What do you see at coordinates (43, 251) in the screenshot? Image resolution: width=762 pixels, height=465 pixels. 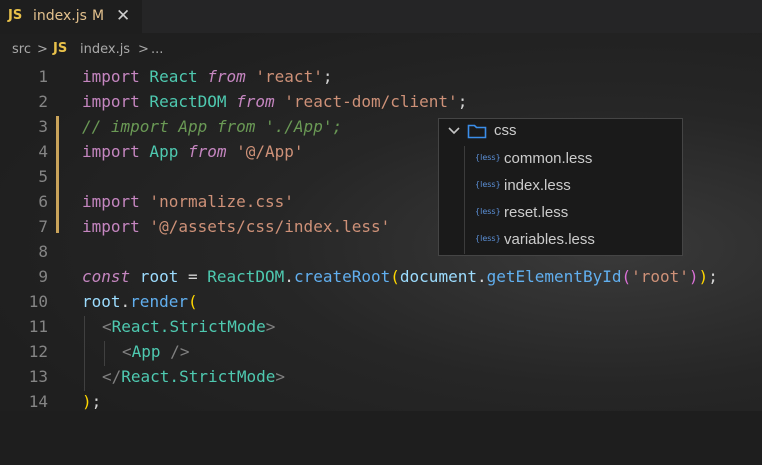 I see `line-number: 8` at bounding box center [43, 251].